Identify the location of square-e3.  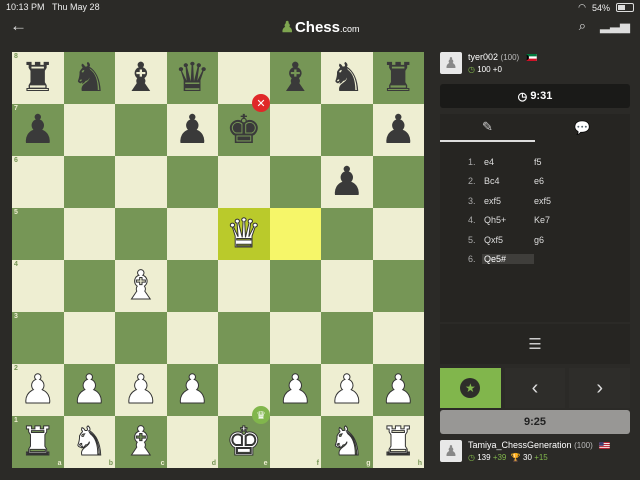
(244, 338).